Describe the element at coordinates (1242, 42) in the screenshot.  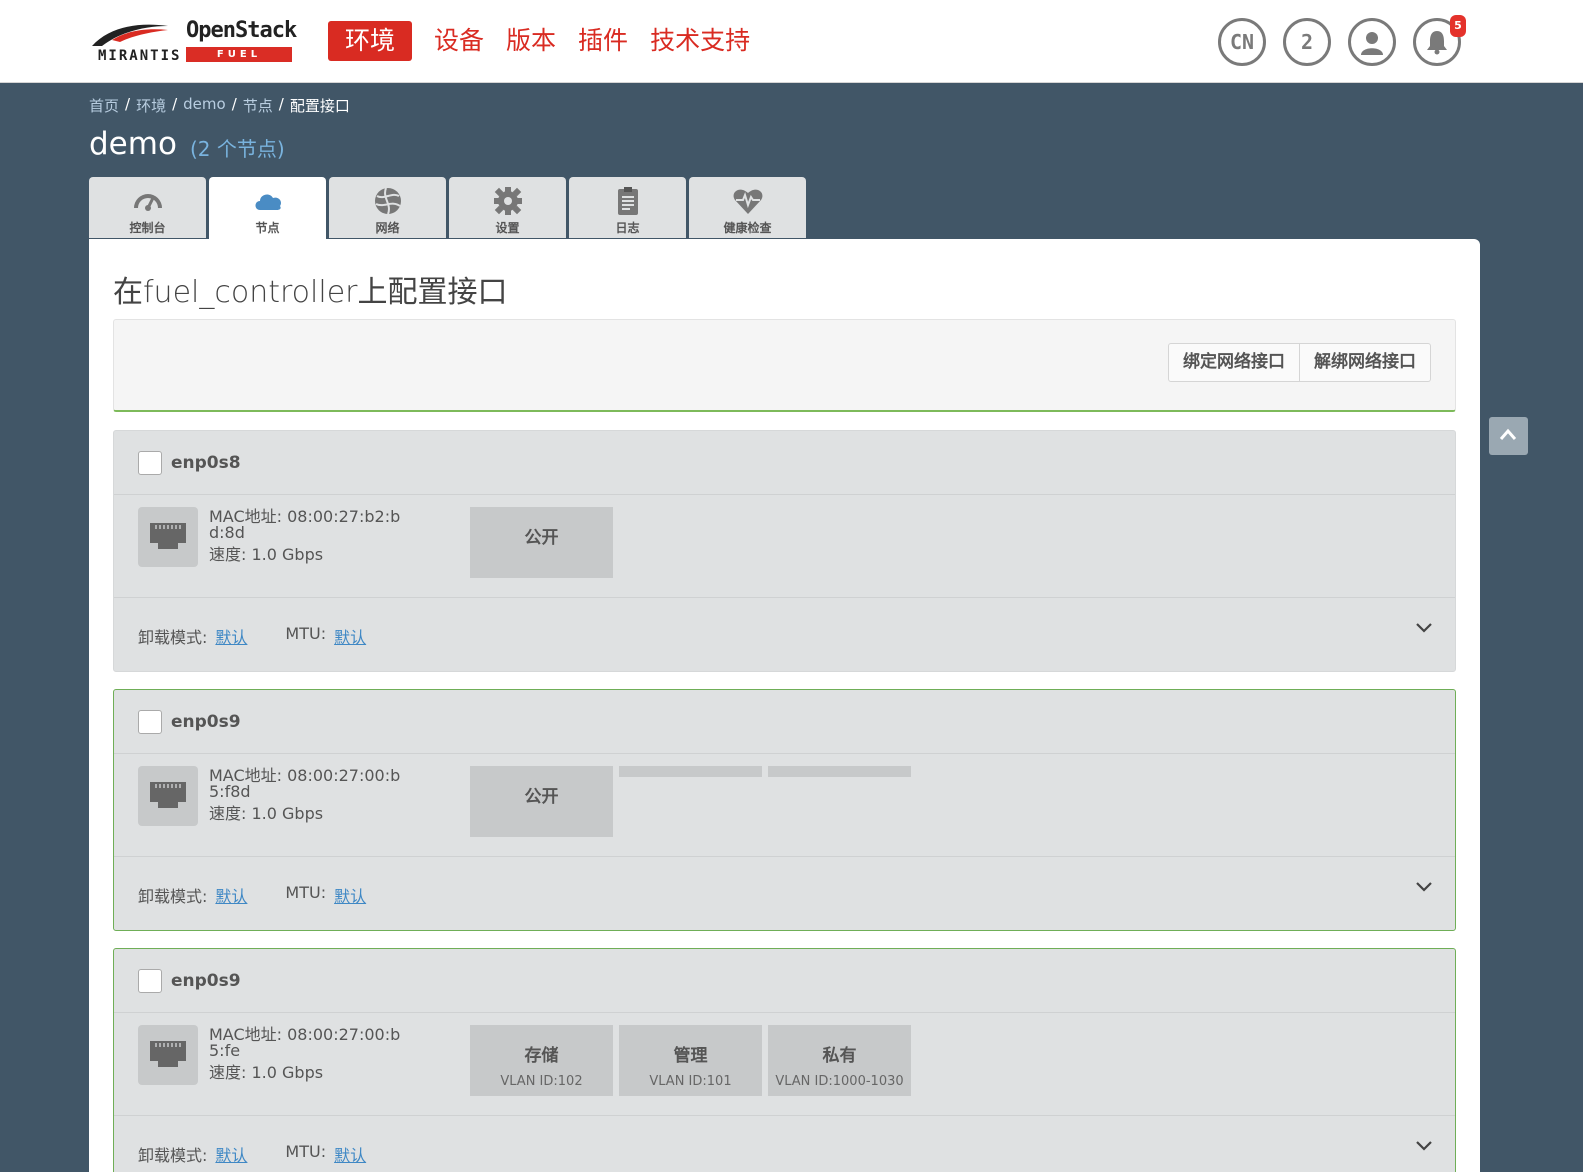
I see `language-button: CN` at that location.